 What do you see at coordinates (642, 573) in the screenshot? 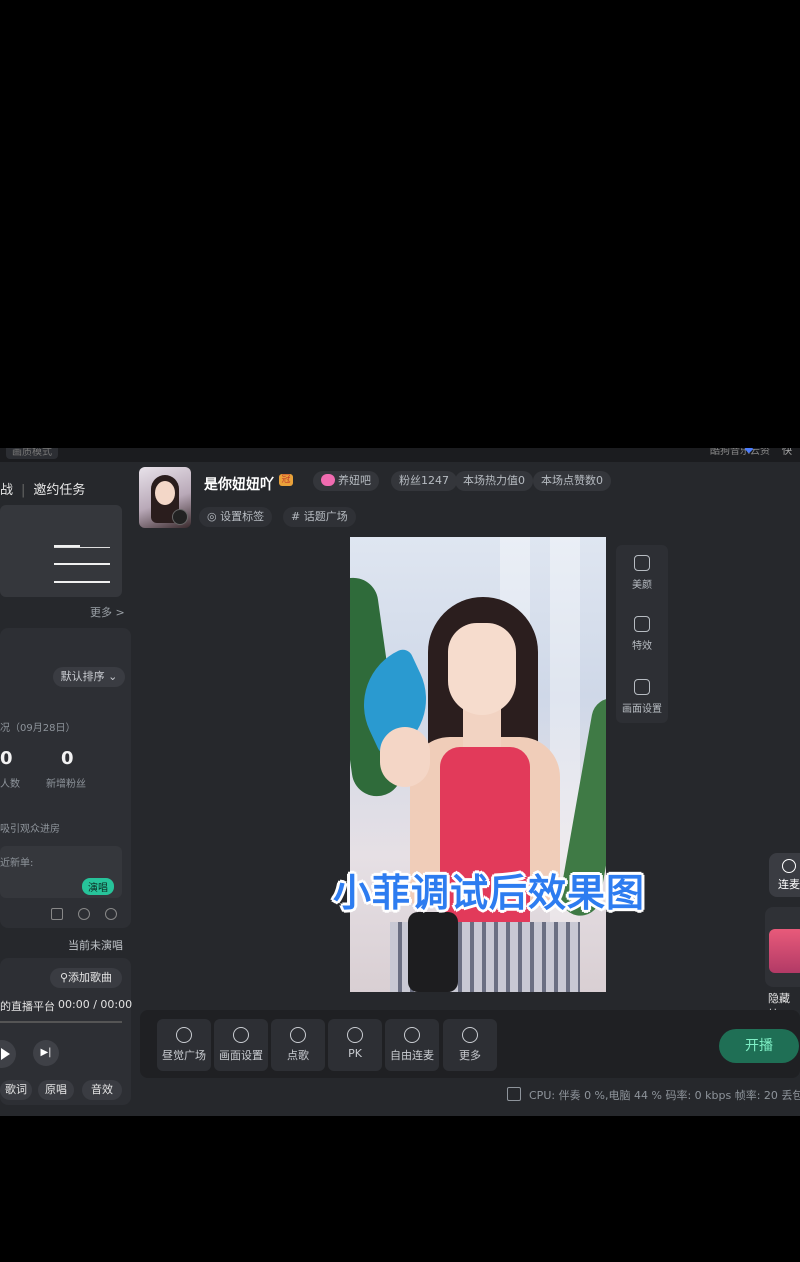
I see `beauty-tool: 美颜` at bounding box center [642, 573].